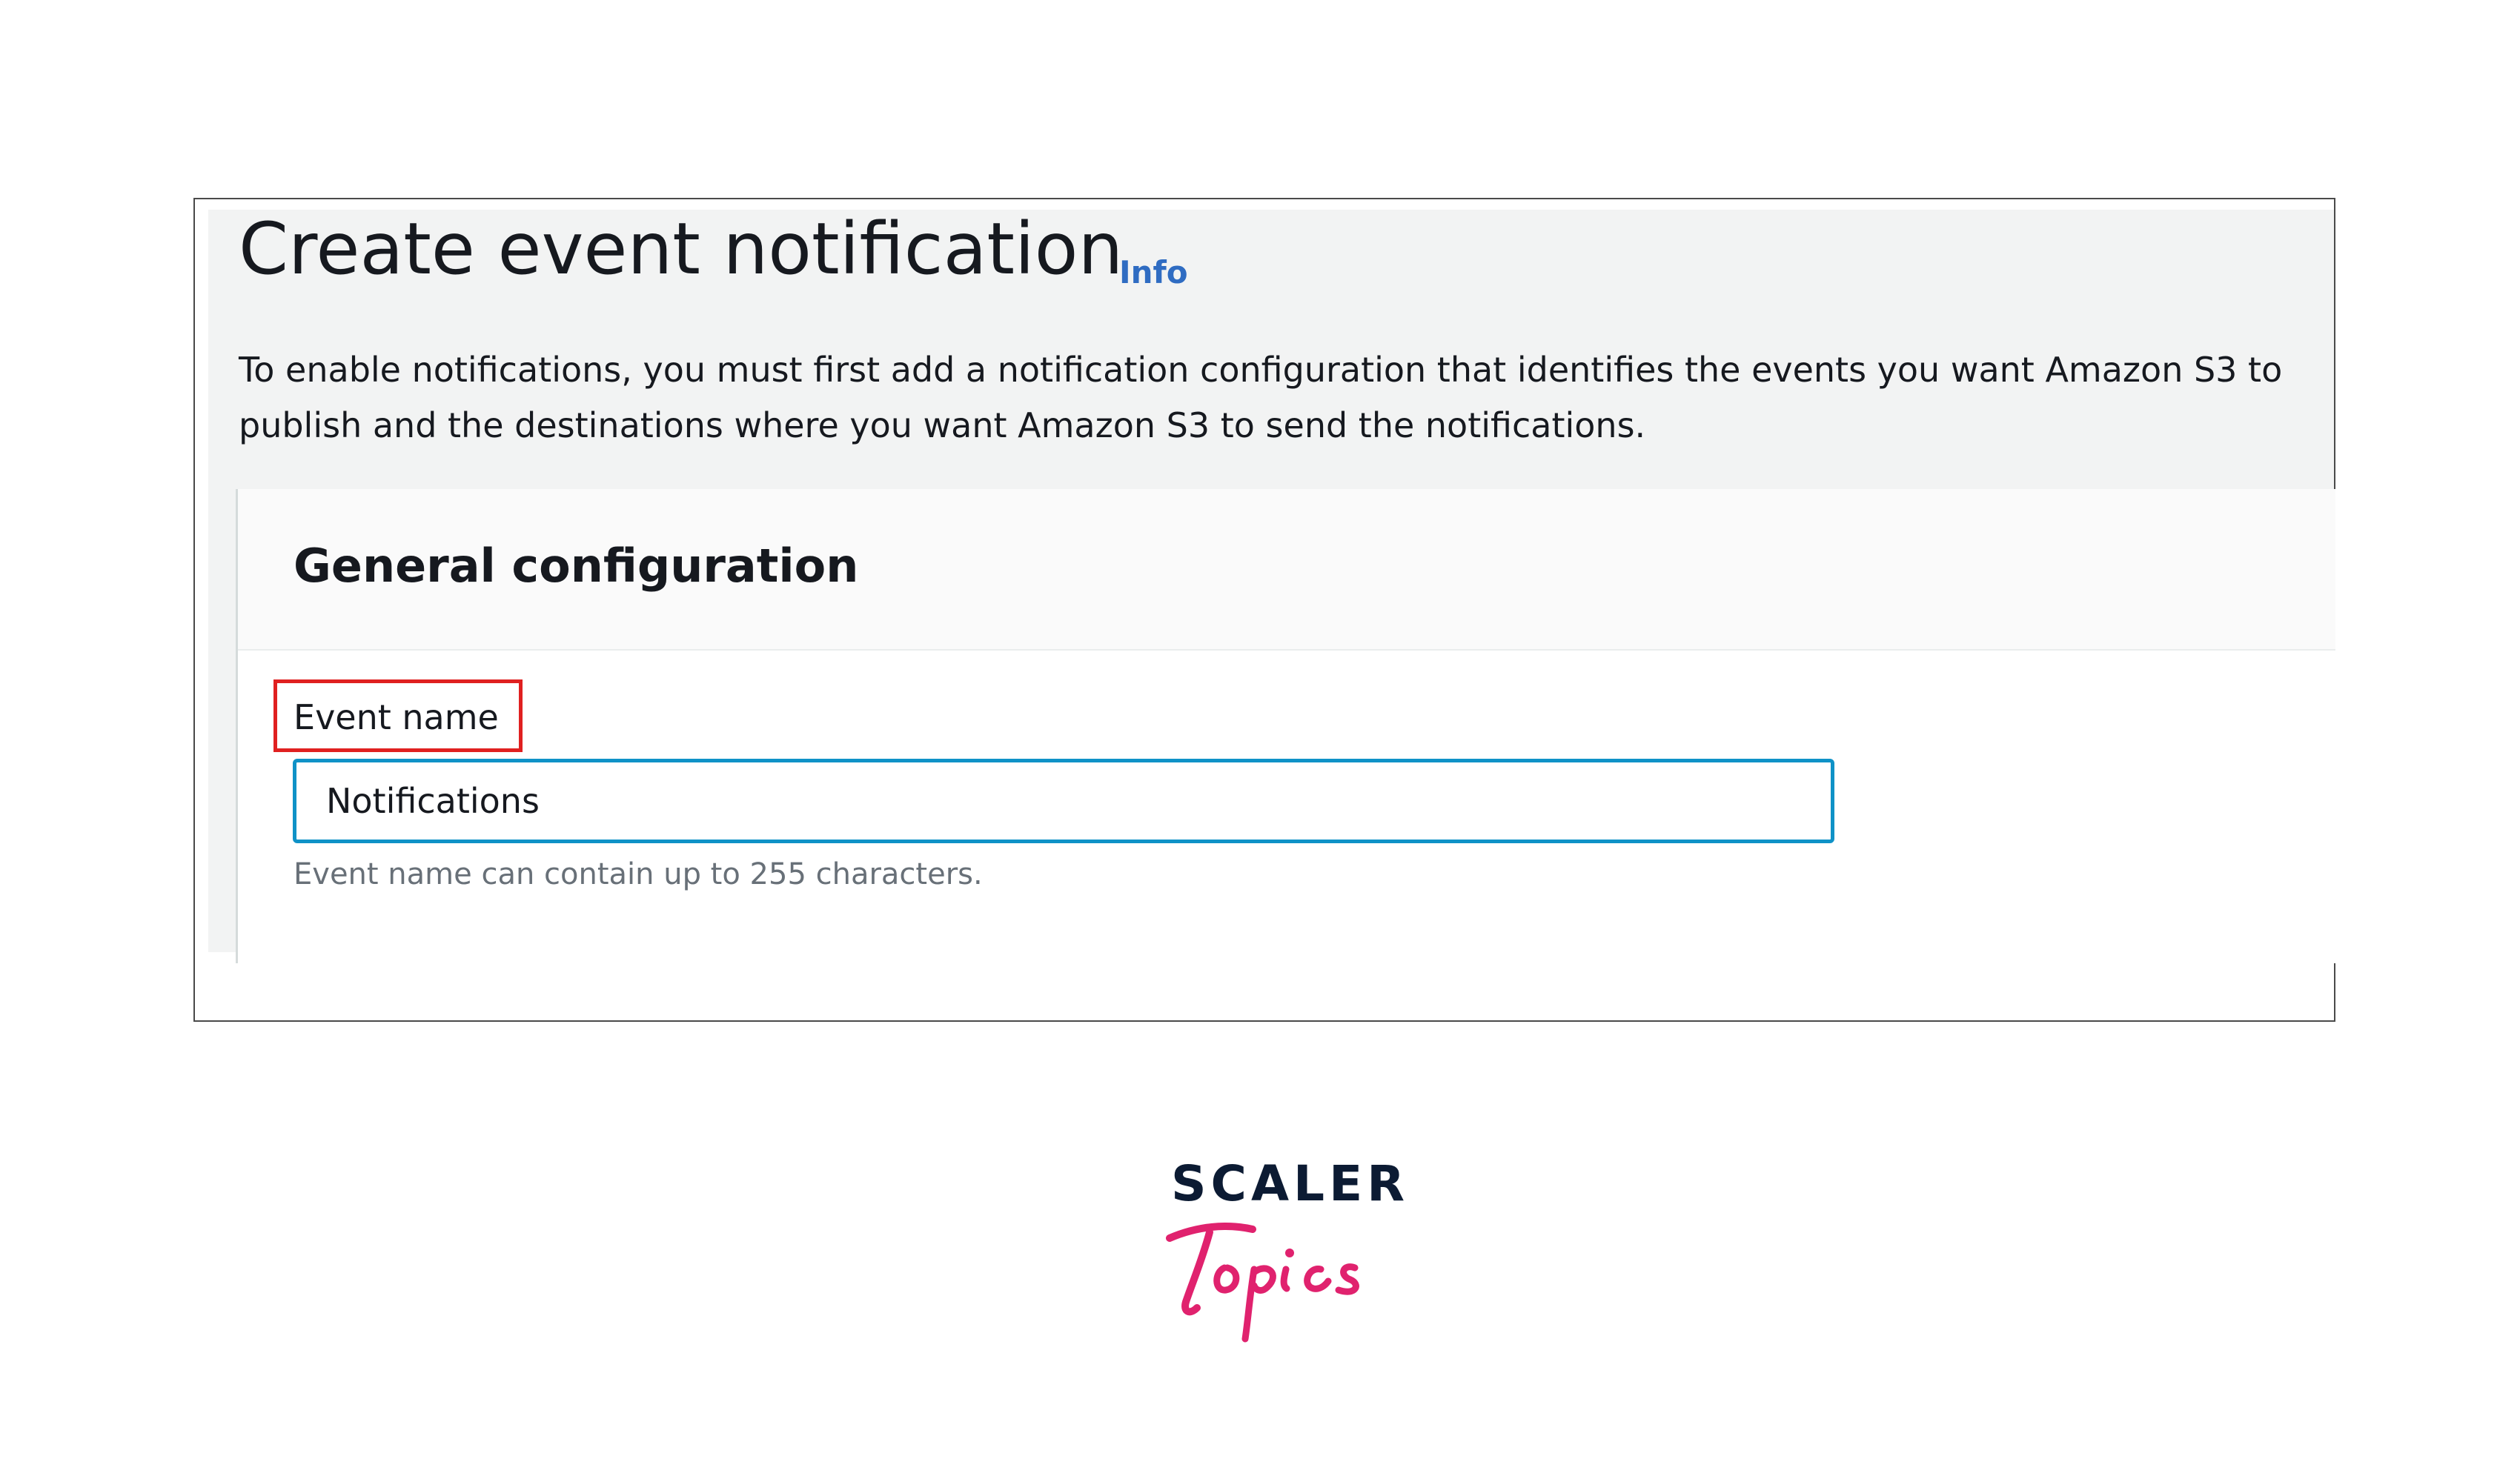 This screenshot has height=1476, width=2520. I want to click on panel-header: General configuration, so click(1287, 570).